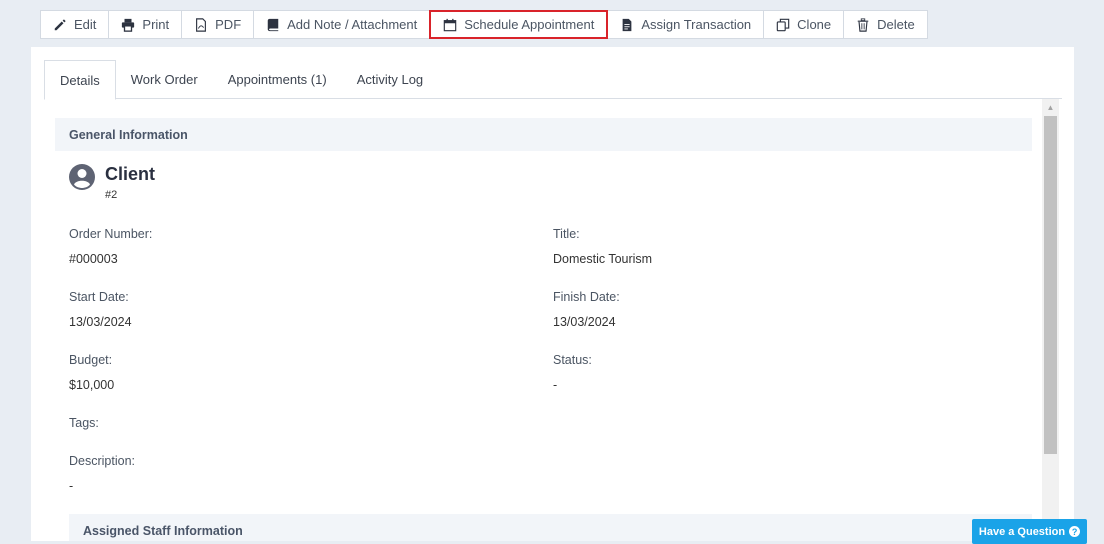 Image resolution: width=1104 pixels, height=544 pixels. Describe the element at coordinates (586, 297) in the screenshot. I see `finish-date-label: Finish Date:` at that location.